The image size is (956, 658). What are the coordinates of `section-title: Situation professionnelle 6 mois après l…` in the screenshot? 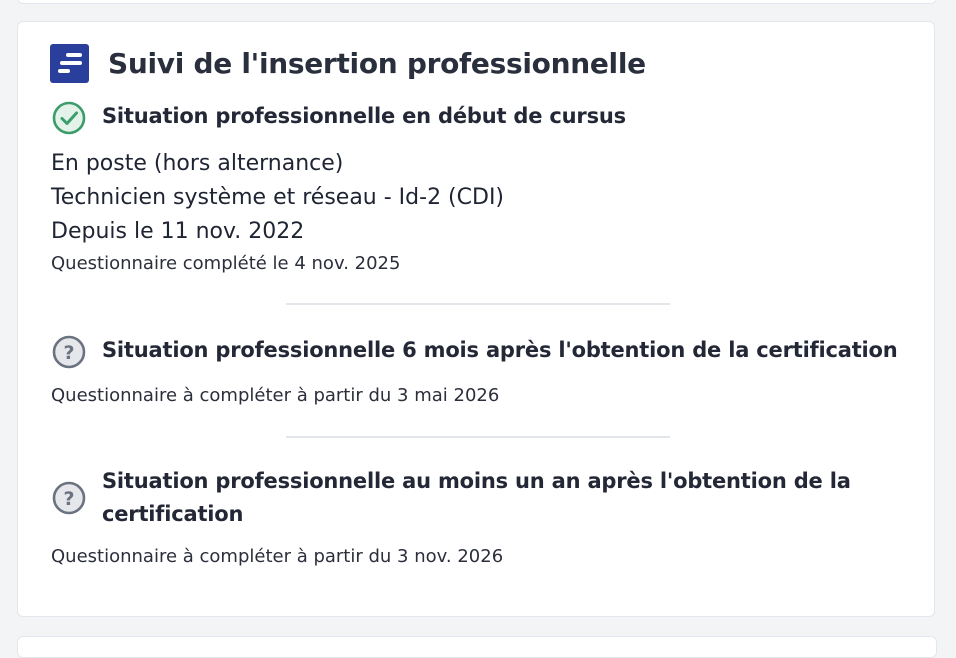 It's located at (500, 350).